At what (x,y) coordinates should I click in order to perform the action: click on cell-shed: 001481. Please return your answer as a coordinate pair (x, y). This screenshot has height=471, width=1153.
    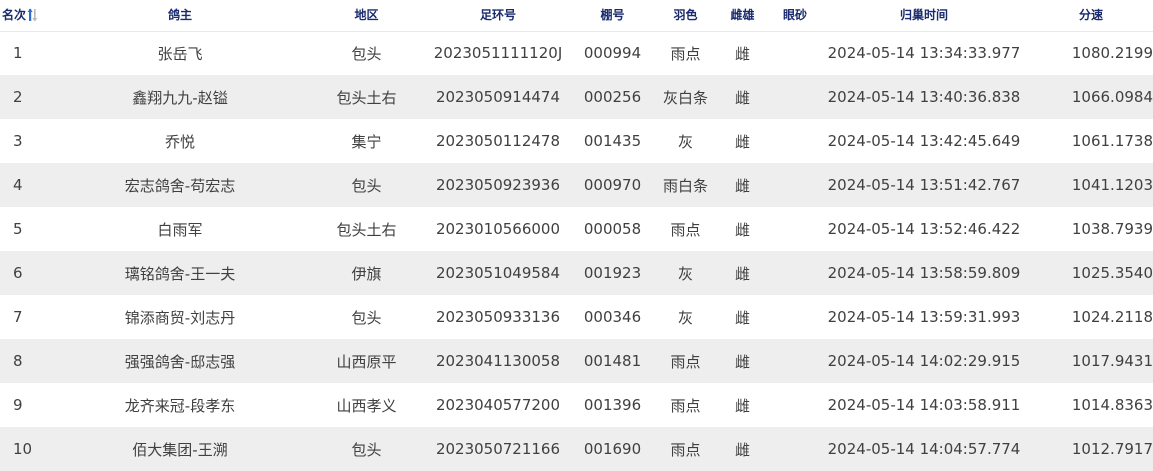
    Looking at the image, I should click on (612, 361).